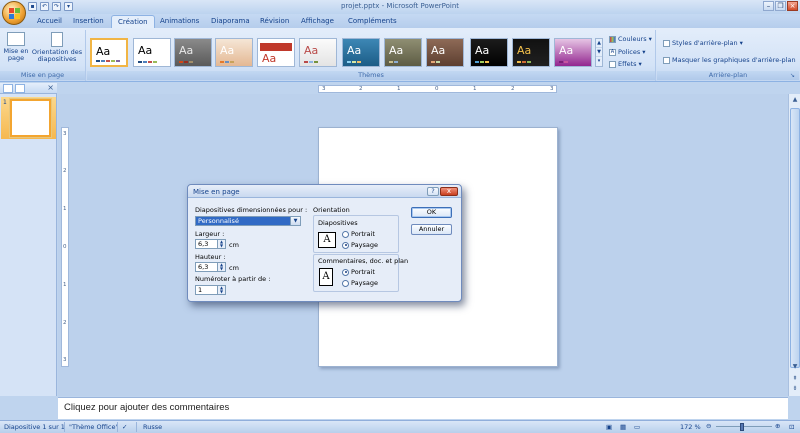  What do you see at coordinates (792, 75) in the screenshot?
I see `dialog-launcher-icon: ↘` at bounding box center [792, 75].